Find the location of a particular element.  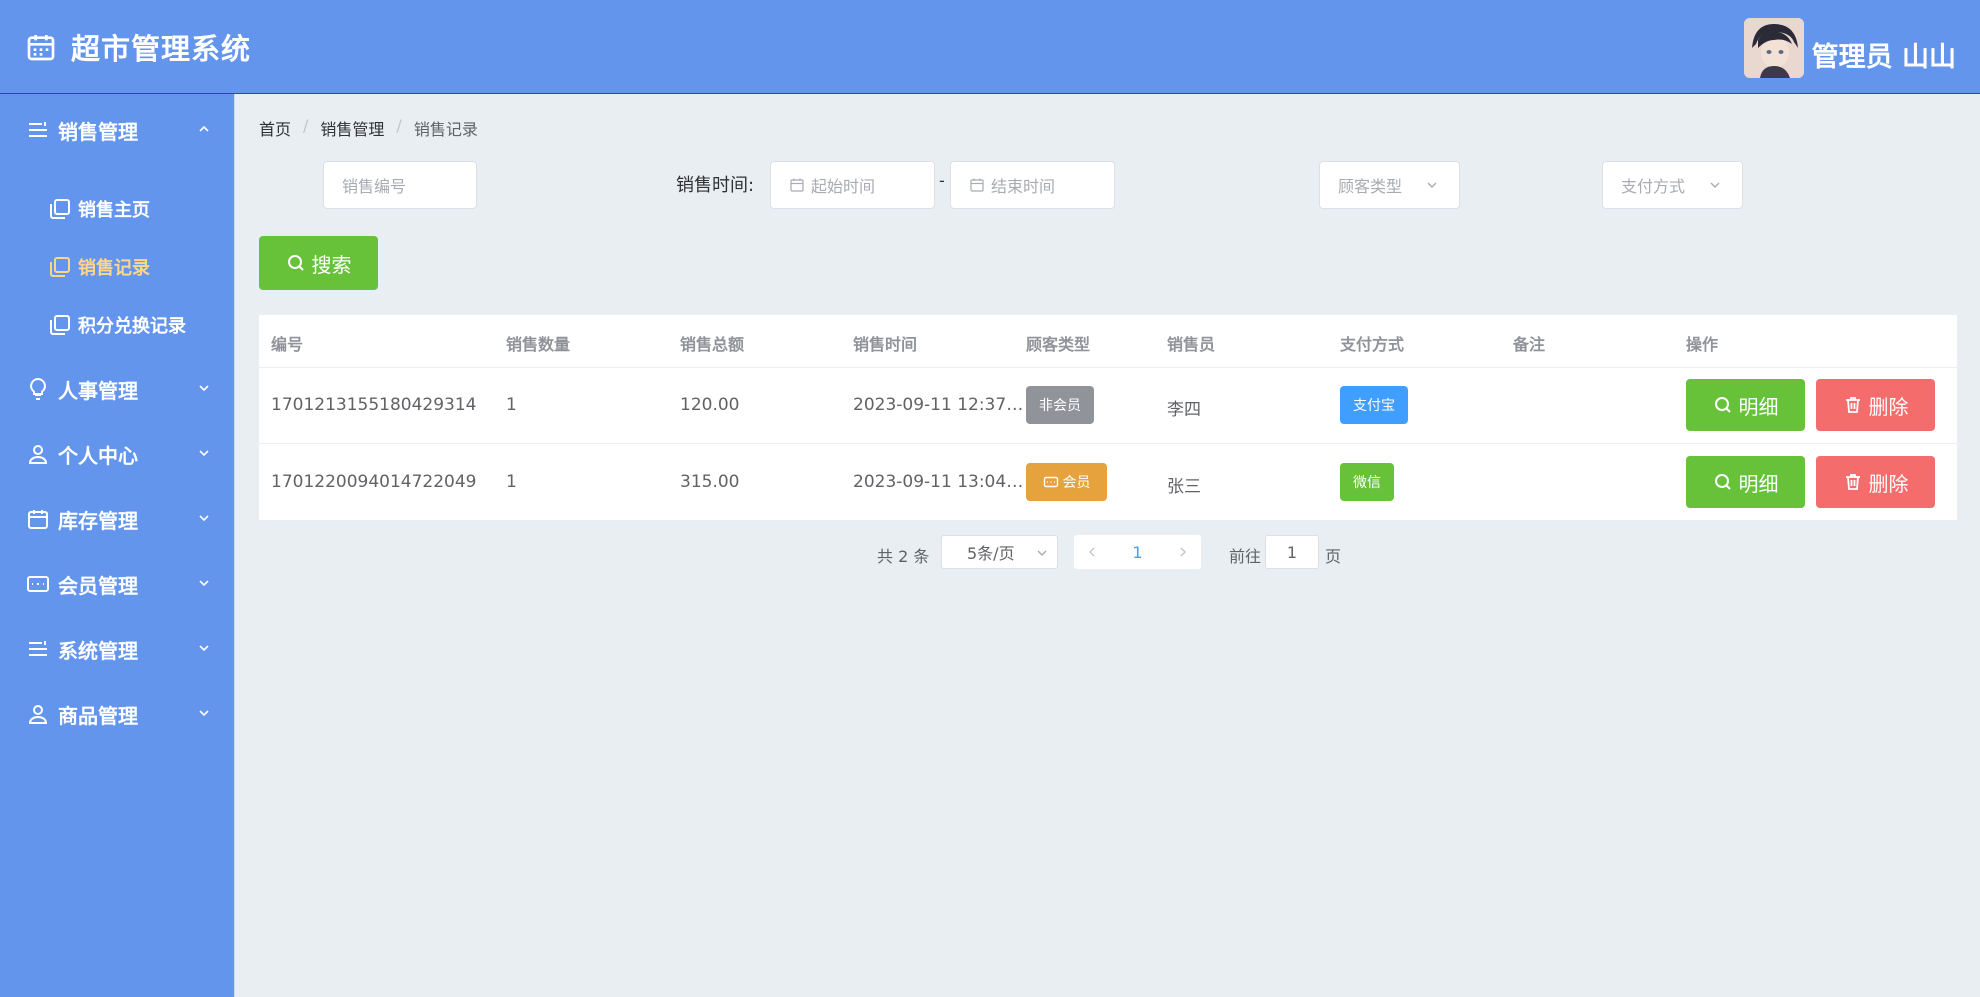

col-header-customer-type: 顾客类型 is located at coordinates (1058, 344).